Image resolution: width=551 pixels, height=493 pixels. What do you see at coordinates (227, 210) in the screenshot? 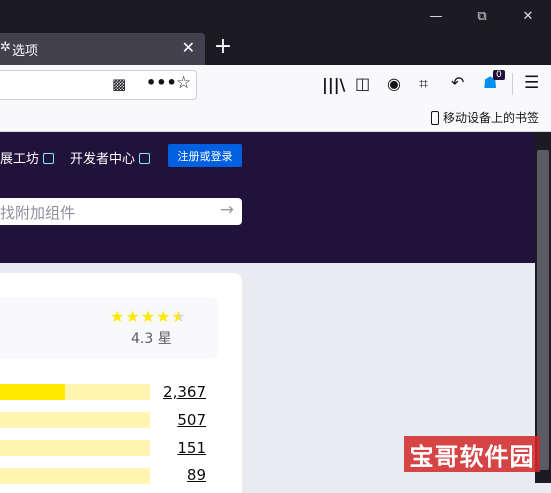
I see `arrow-right-icon: →` at bounding box center [227, 210].